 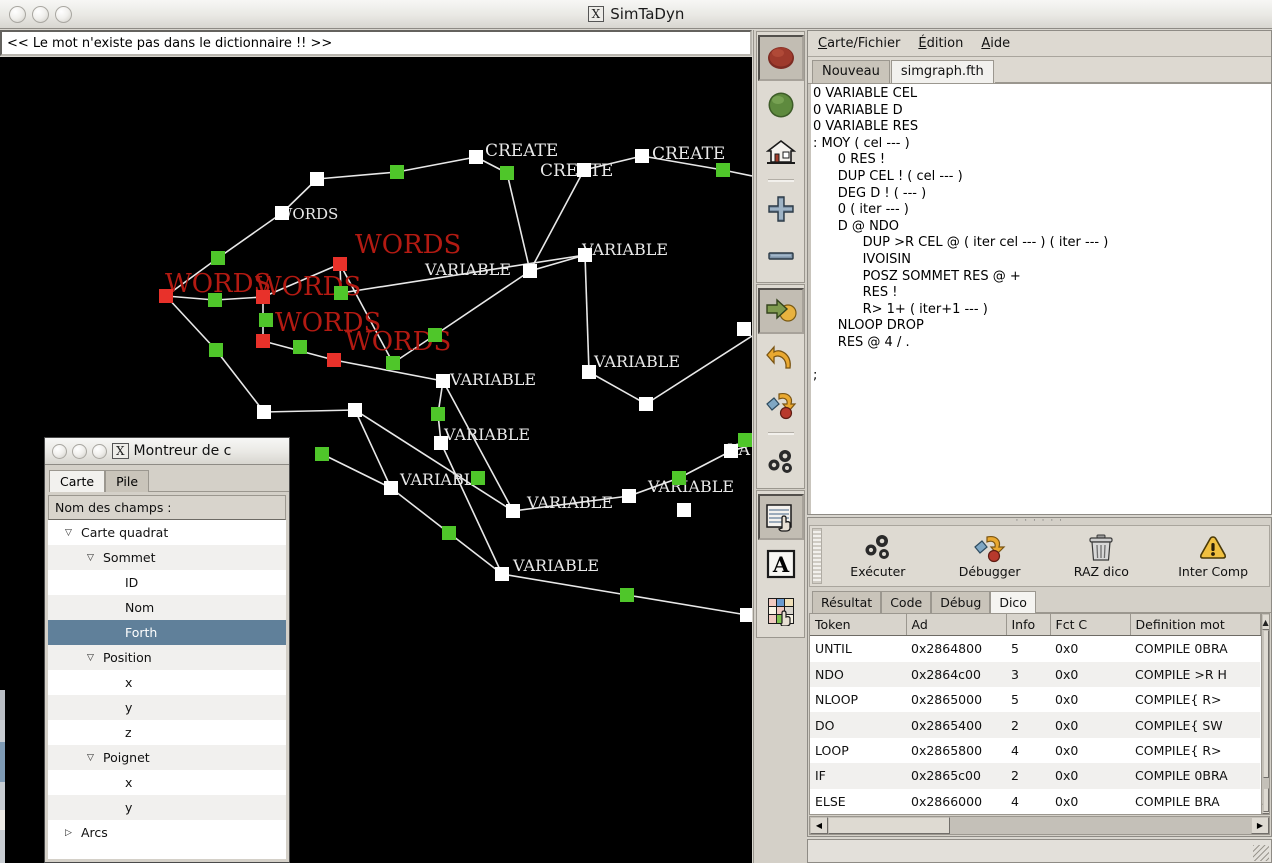 What do you see at coordinates (1265, 800) in the screenshot?
I see `scroll-thumb-lower` at bounding box center [1265, 800].